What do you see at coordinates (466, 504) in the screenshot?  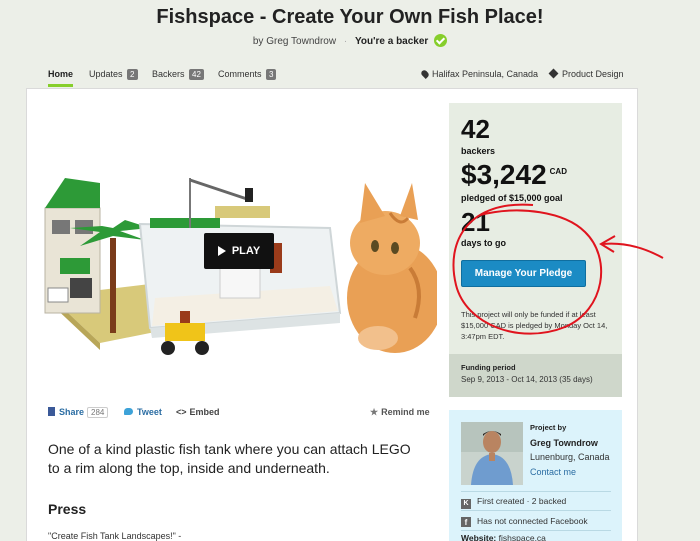 I see `kickstarter-icon: K` at bounding box center [466, 504].